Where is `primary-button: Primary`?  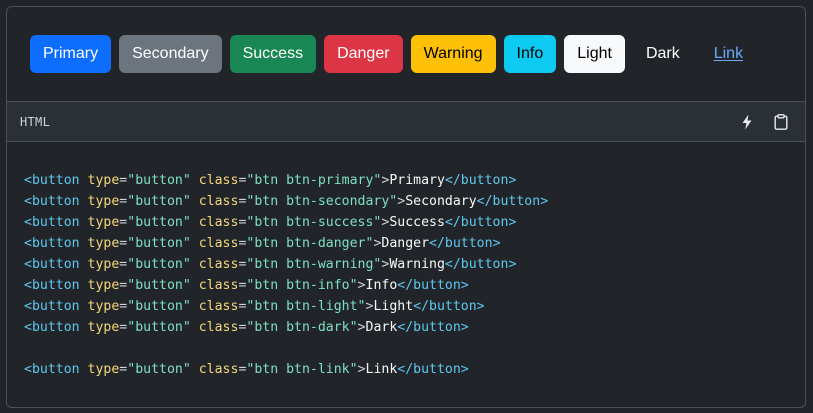
primary-button: Primary is located at coordinates (71, 54).